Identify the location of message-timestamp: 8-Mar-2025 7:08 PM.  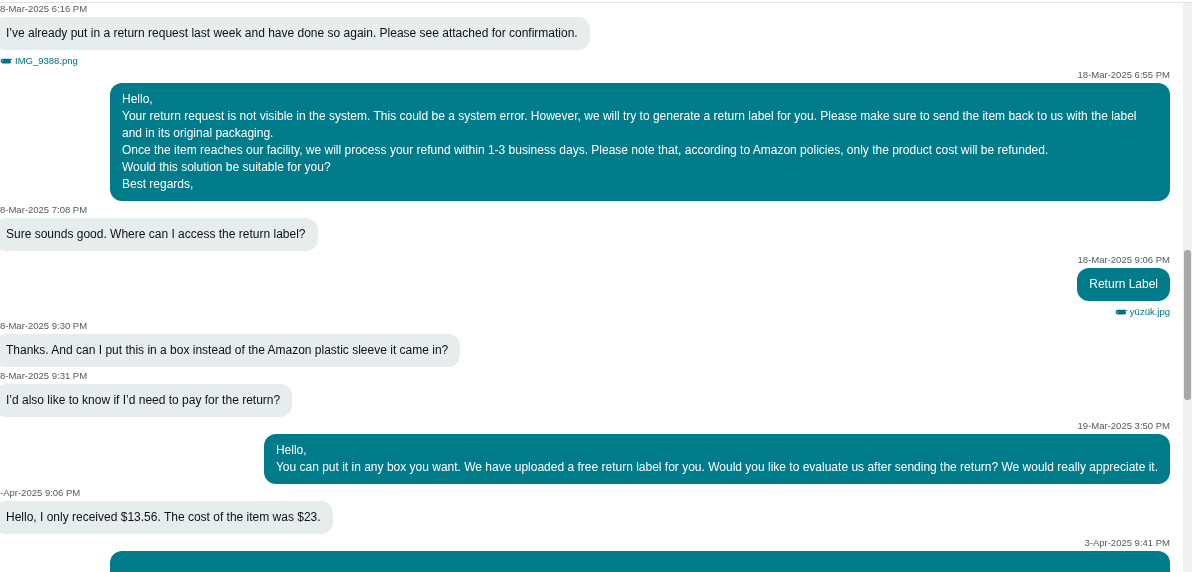
(44, 209).